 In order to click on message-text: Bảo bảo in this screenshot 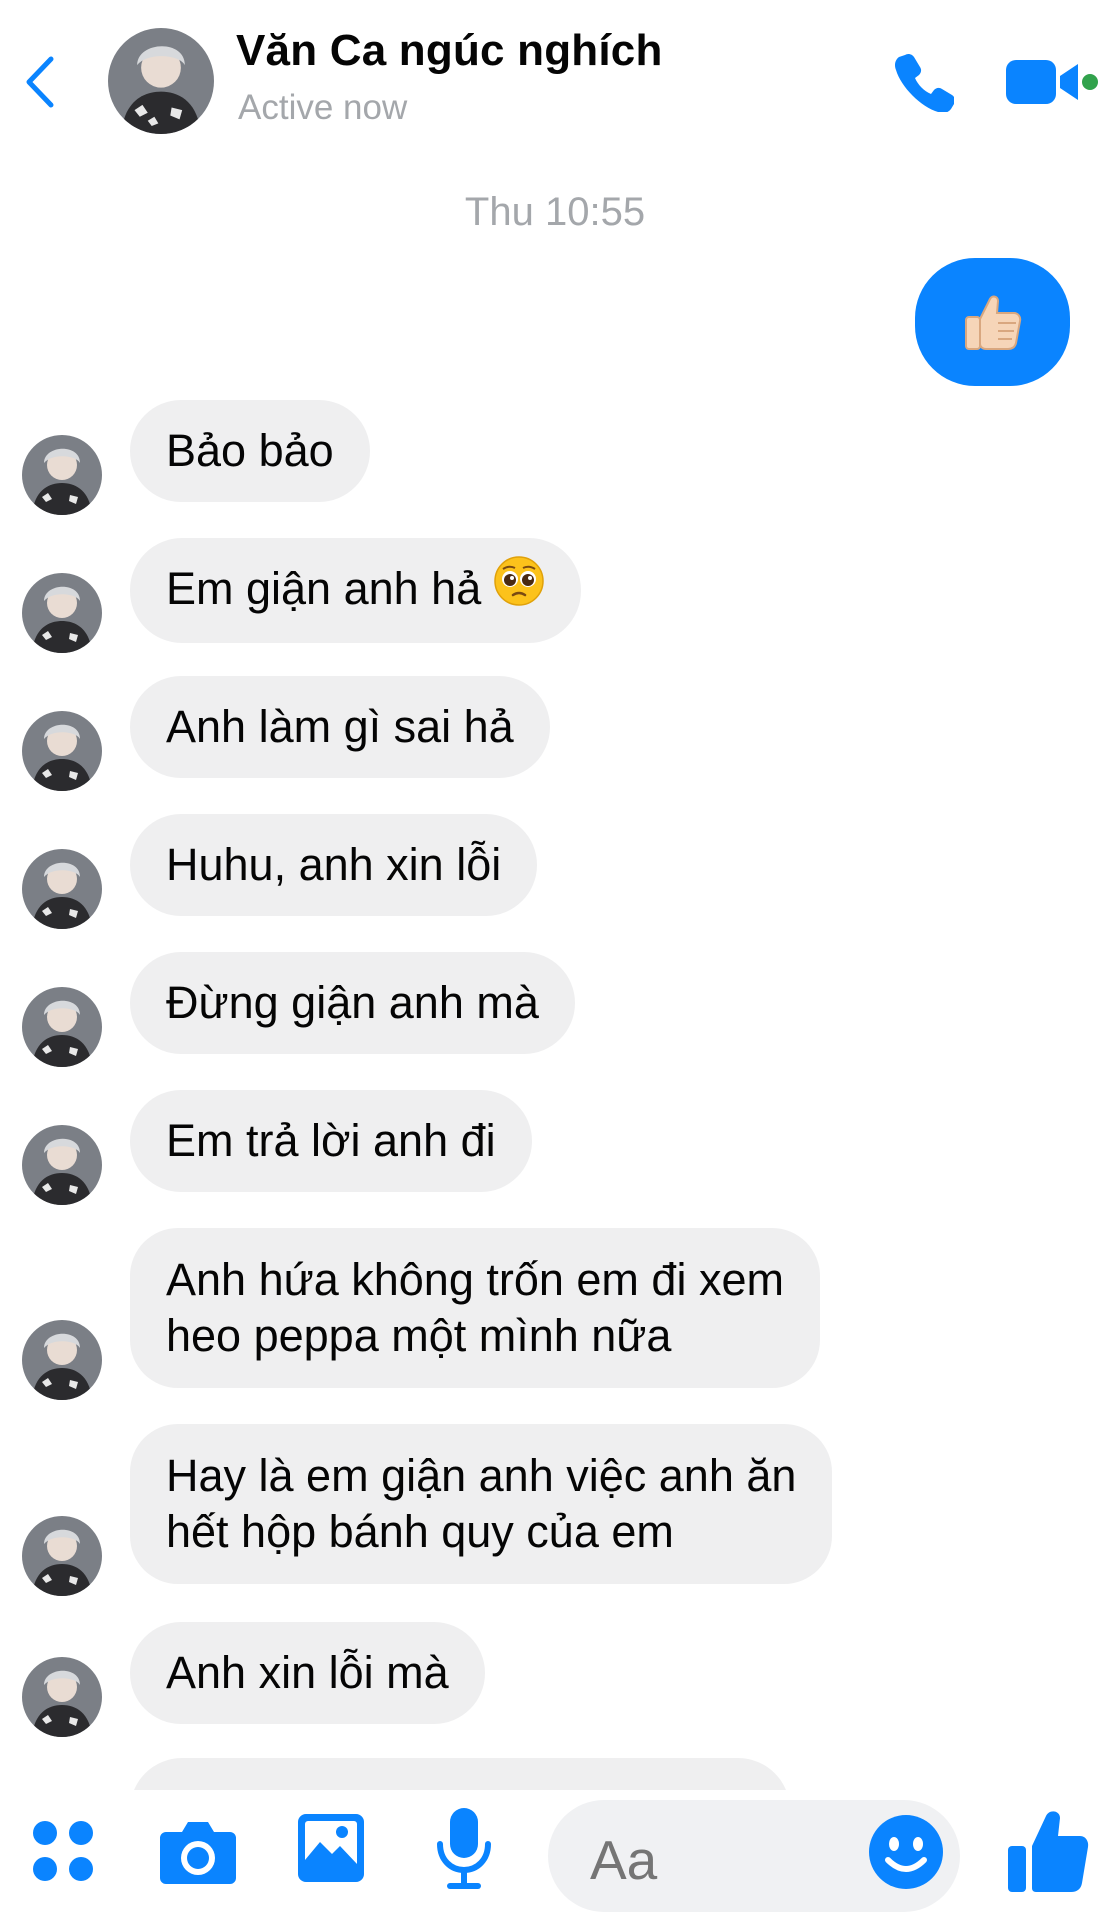, I will do `click(250, 450)`.